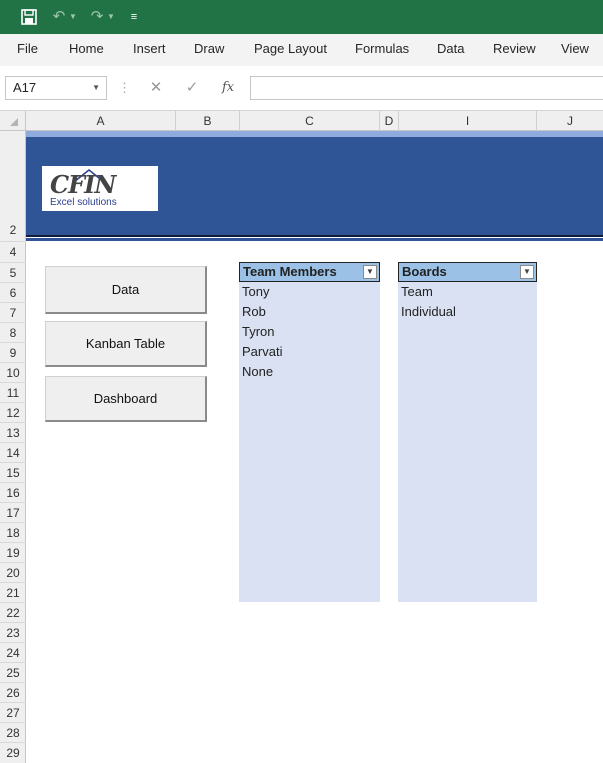  I want to click on column-headers: A B C D I J, so click(301, 121).